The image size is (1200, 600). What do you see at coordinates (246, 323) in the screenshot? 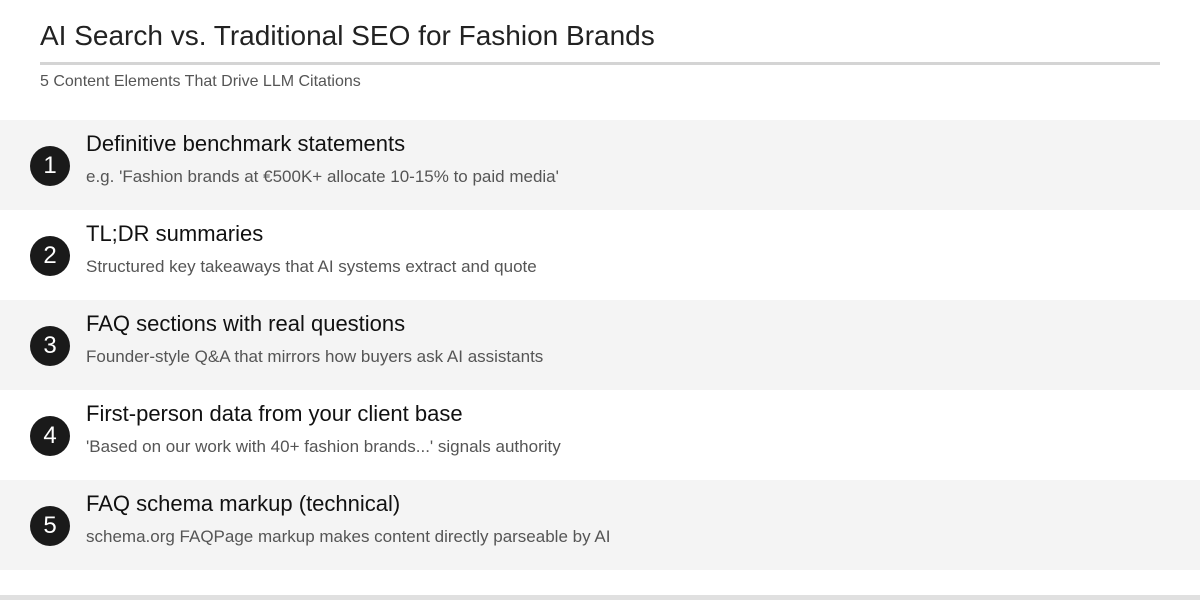
I see `item-title: FAQ sections with real questions` at bounding box center [246, 323].